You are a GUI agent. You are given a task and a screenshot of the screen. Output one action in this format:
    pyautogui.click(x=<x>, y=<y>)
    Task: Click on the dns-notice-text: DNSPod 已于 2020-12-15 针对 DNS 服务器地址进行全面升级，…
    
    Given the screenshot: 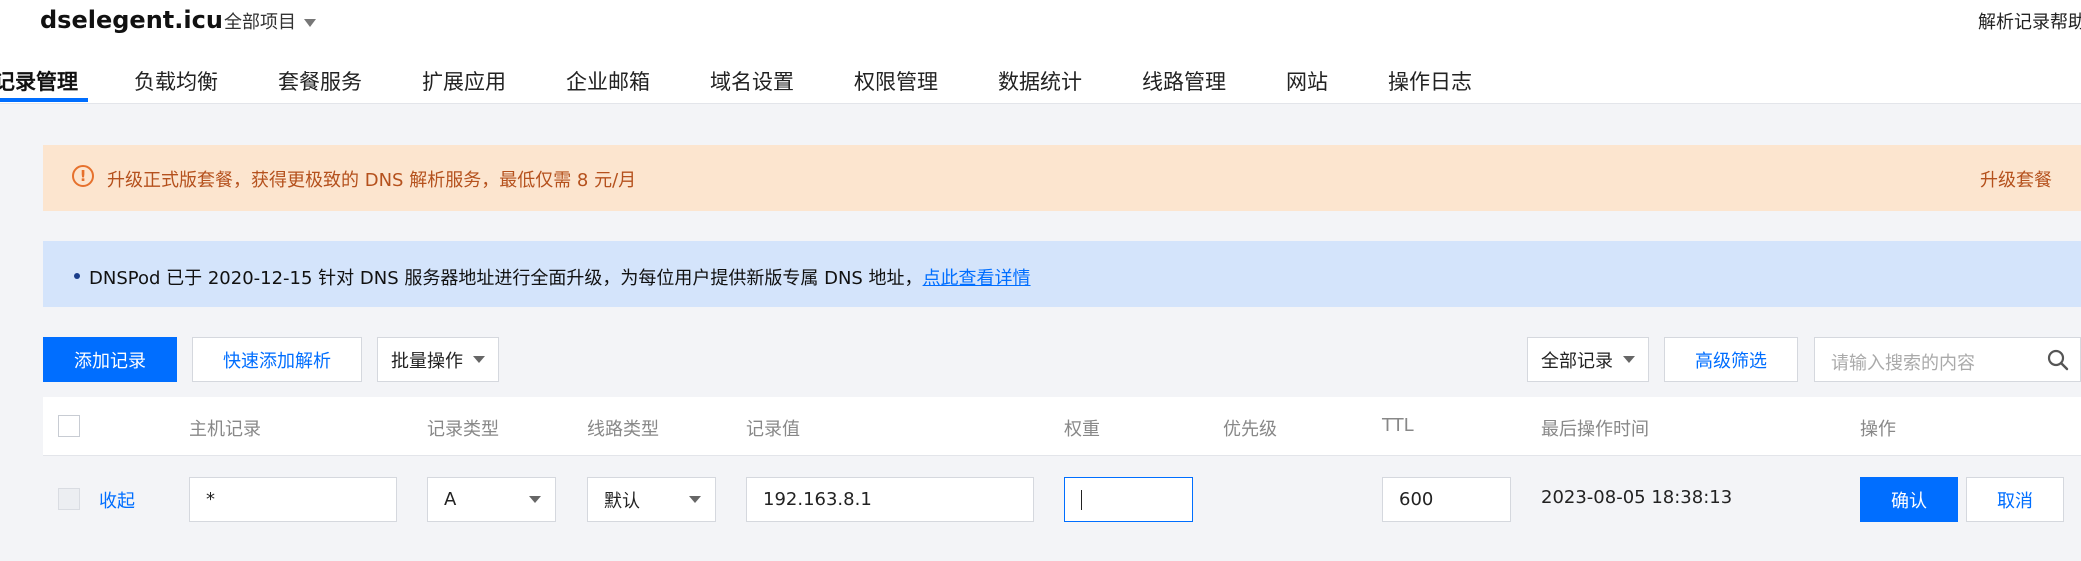 What is the action you would take?
    pyautogui.click(x=560, y=277)
    